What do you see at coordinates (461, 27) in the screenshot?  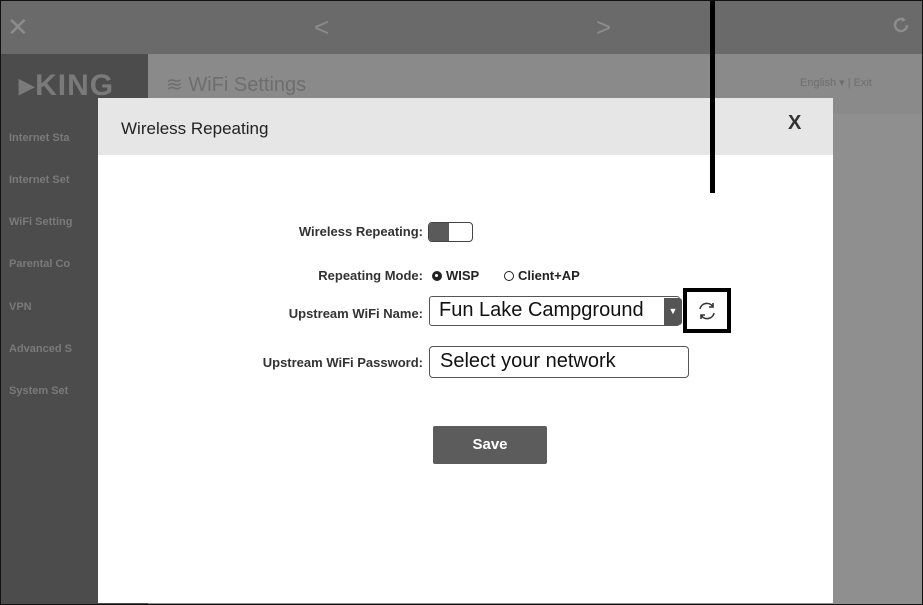 I see `top-nav-bar: ✕ < >` at bounding box center [461, 27].